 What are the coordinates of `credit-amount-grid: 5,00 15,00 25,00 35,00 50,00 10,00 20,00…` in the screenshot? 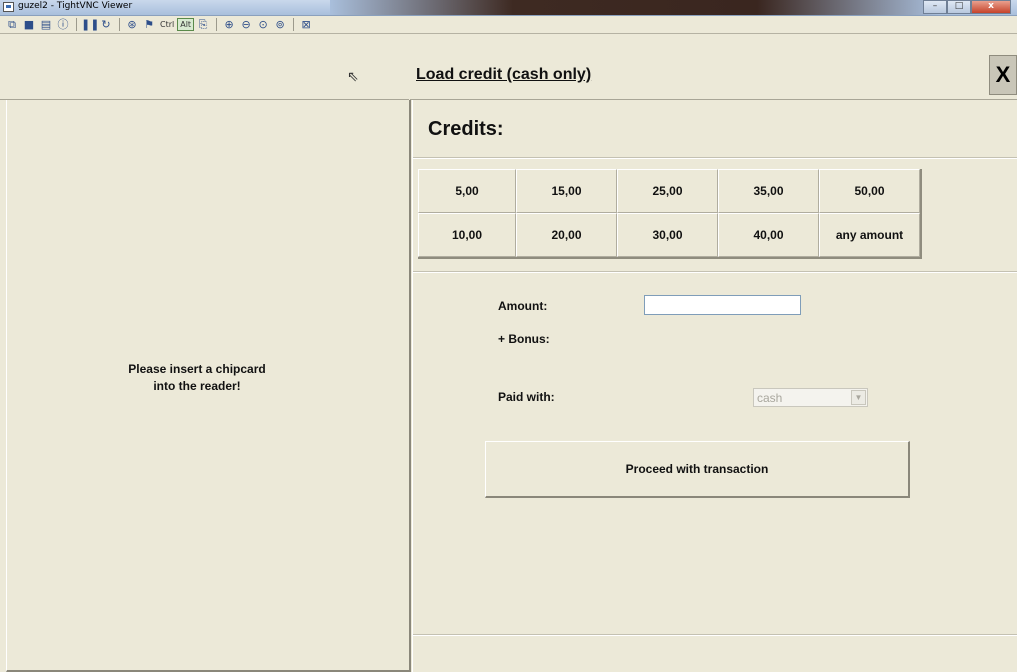 It's located at (670, 214).